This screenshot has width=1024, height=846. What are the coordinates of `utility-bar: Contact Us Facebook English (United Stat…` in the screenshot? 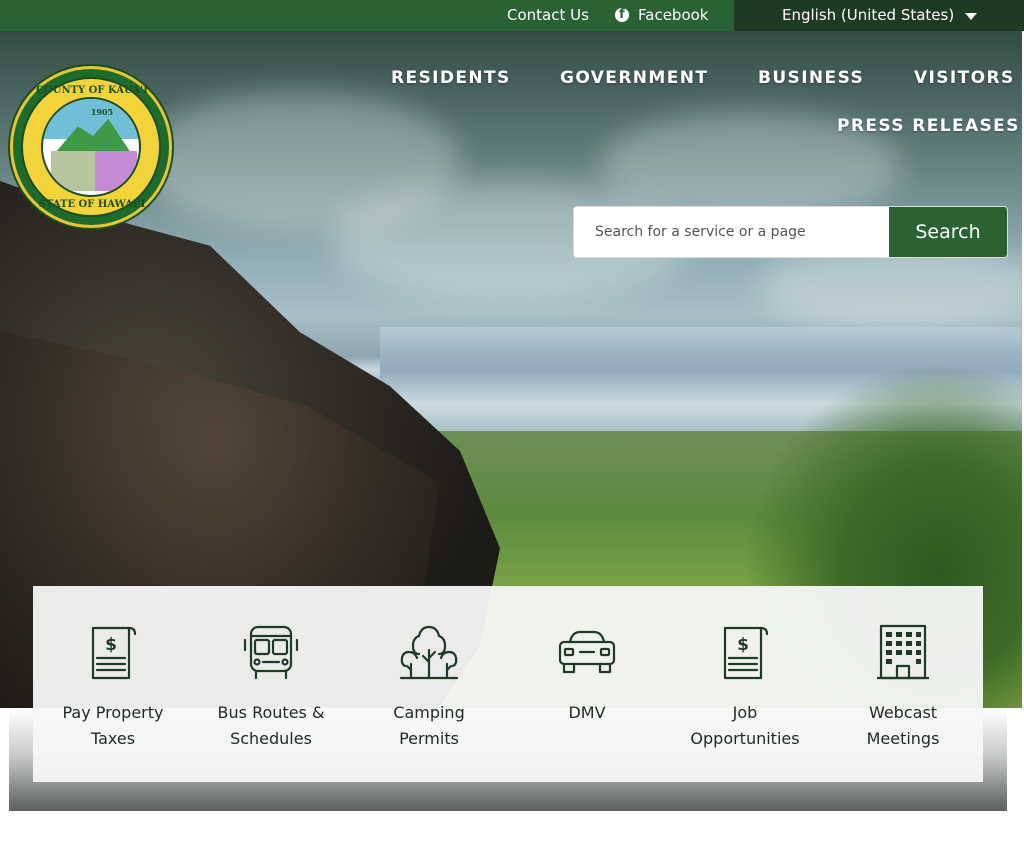 It's located at (512, 15).